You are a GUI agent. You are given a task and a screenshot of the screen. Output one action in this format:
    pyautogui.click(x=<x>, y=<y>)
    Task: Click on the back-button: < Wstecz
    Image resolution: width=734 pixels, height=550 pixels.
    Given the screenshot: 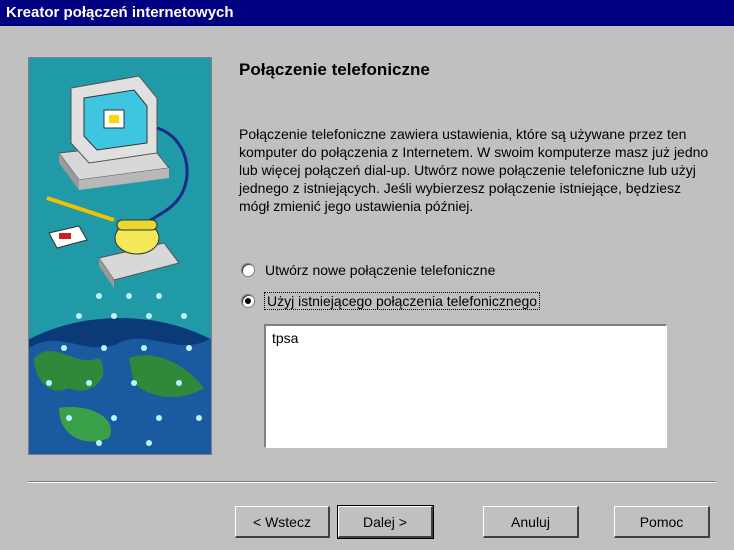 What is the action you would take?
    pyautogui.click(x=282, y=522)
    